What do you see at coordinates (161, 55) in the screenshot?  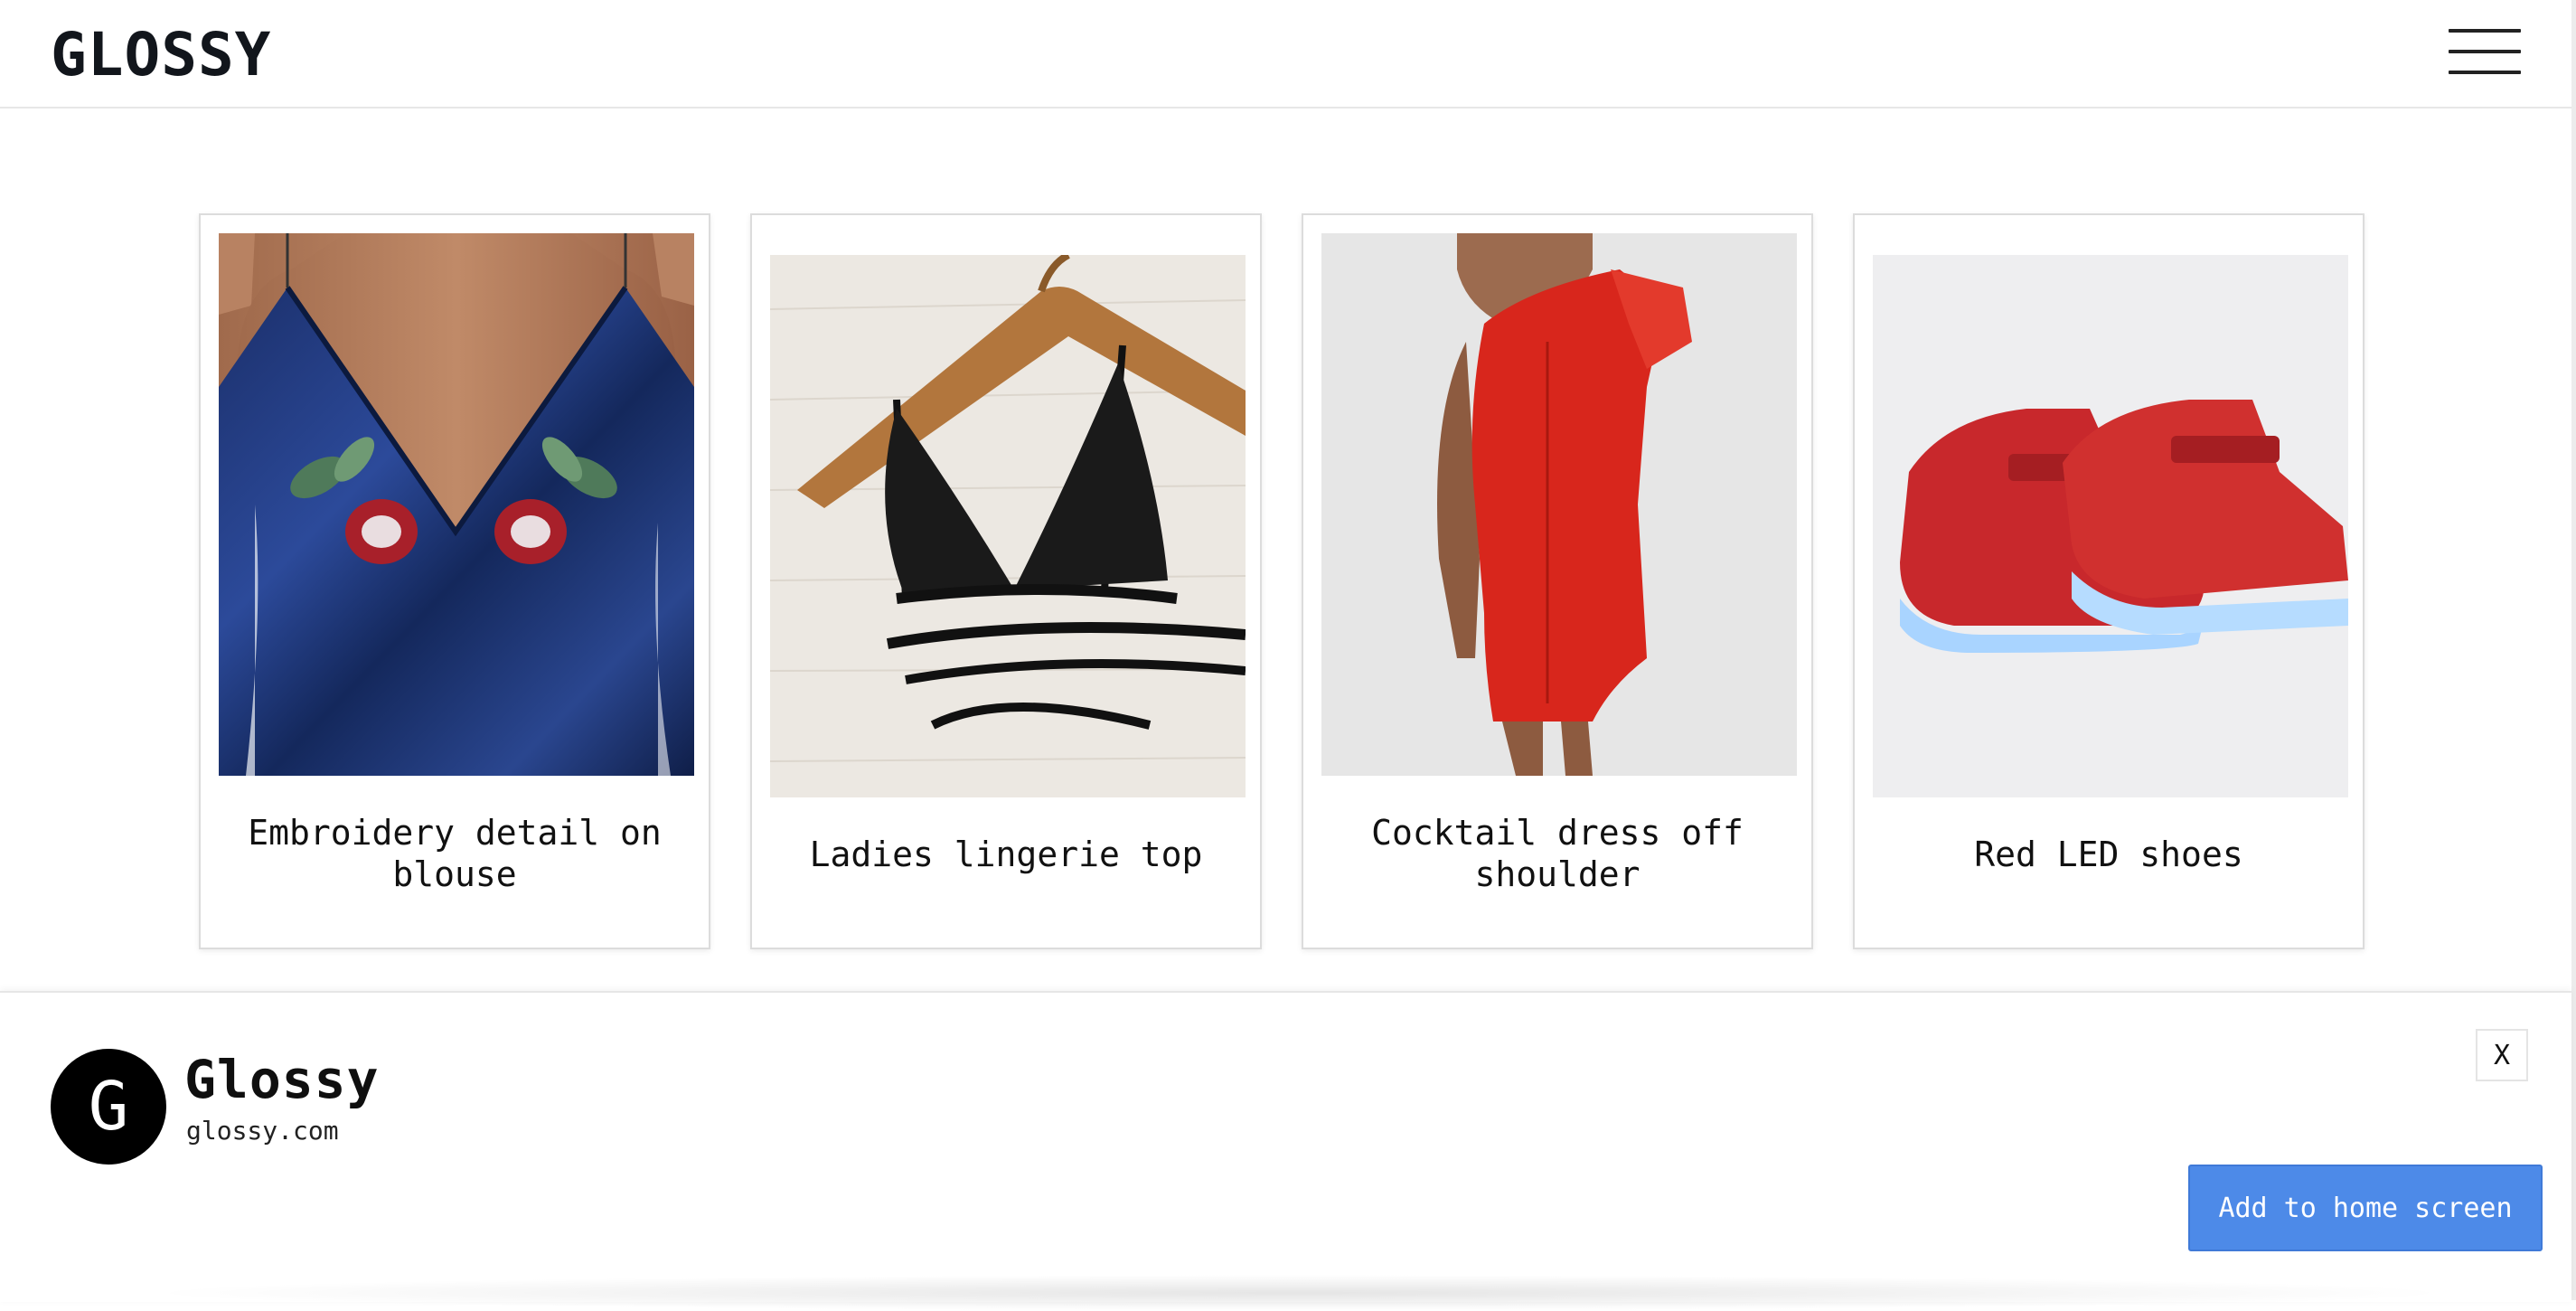 I see `site-logo: GLOSSY` at bounding box center [161, 55].